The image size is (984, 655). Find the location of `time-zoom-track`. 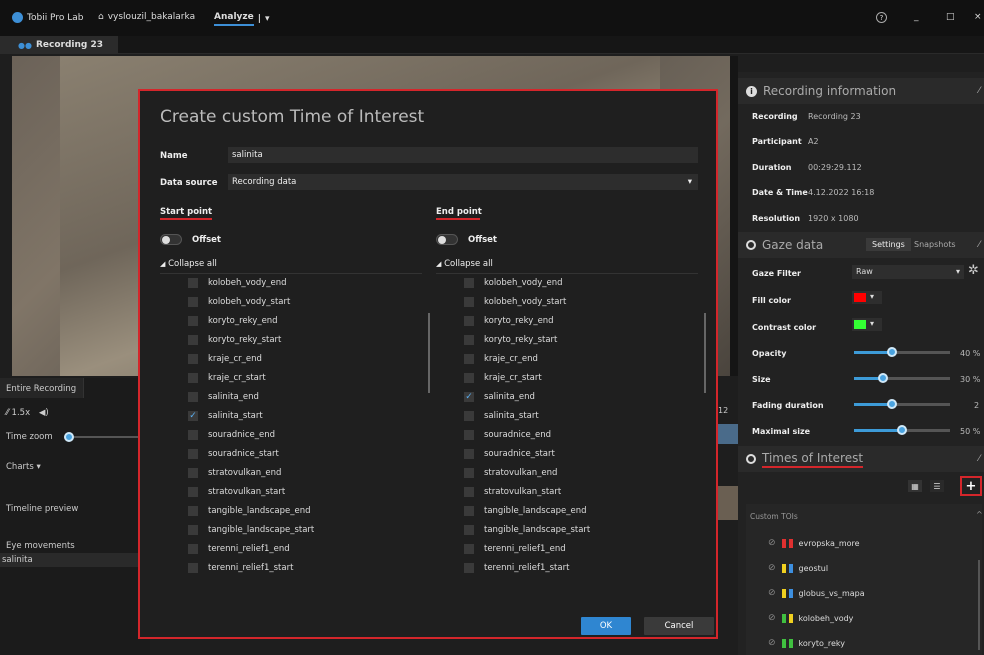

time-zoom-track is located at coordinates (104, 437).